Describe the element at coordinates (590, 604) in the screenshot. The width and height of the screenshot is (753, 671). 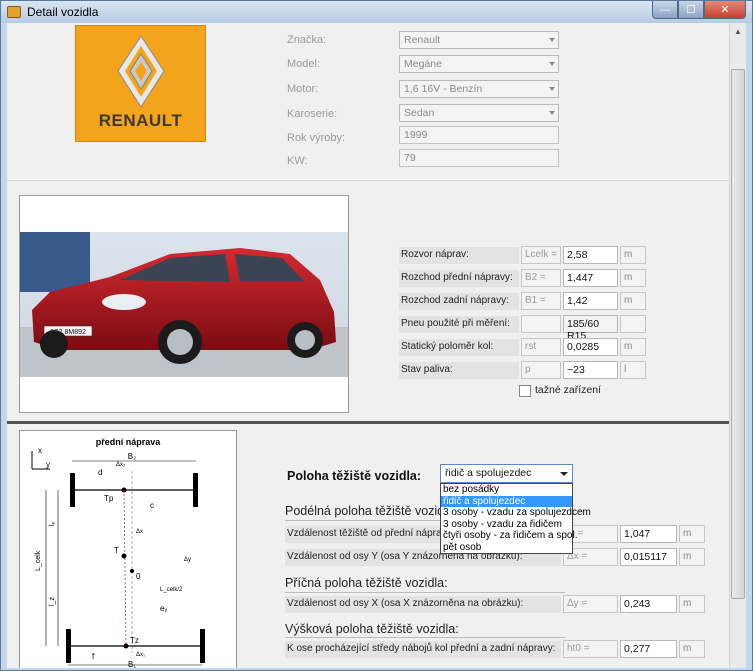
I see `dy-symbol: Δy =` at that location.